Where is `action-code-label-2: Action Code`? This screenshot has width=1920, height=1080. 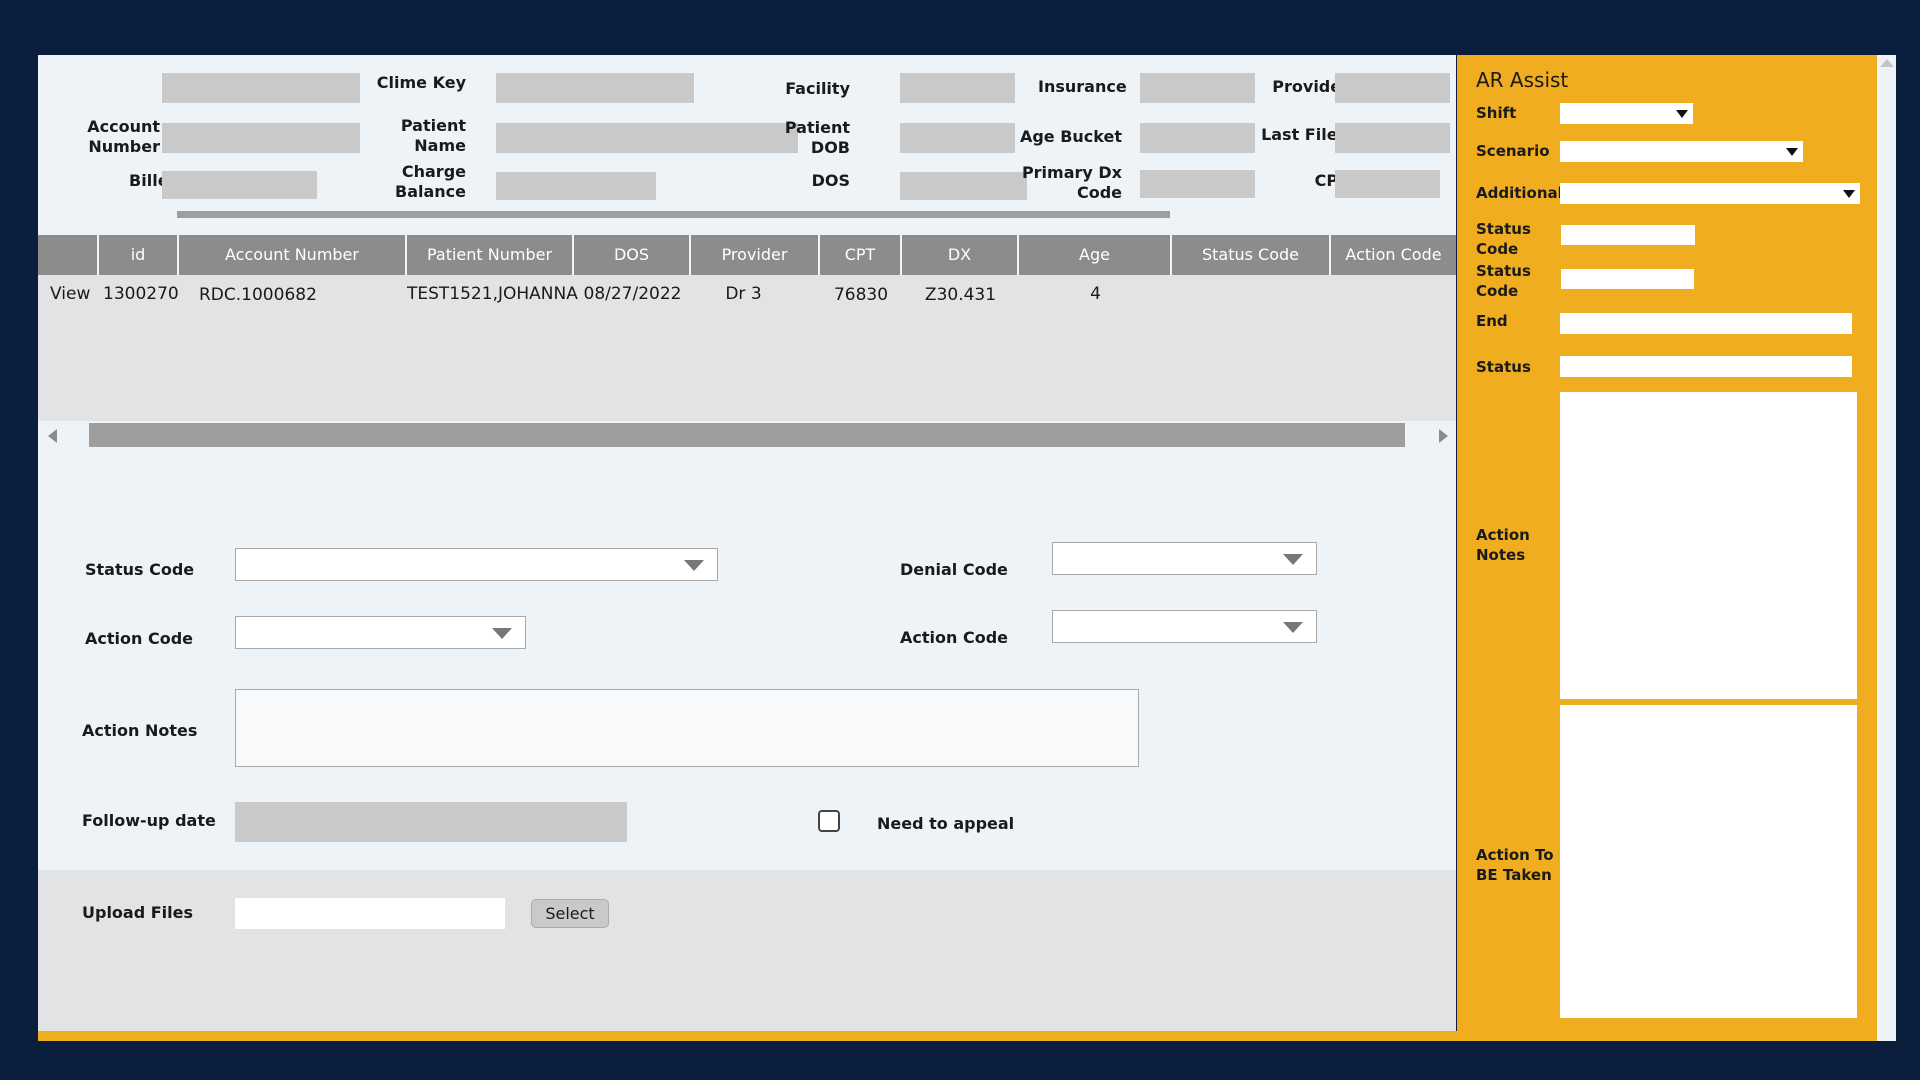 action-code-label-2: Action Code is located at coordinates (954, 637).